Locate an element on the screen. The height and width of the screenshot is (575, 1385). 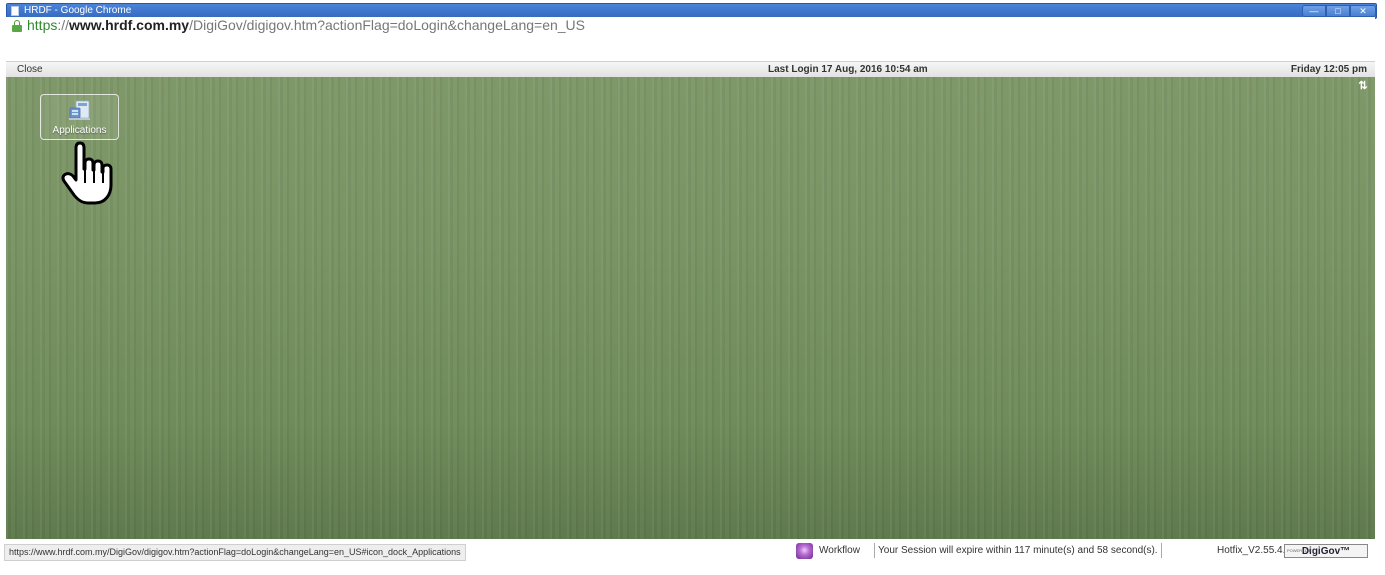
minimize-button: — is located at coordinates (1314, 11).